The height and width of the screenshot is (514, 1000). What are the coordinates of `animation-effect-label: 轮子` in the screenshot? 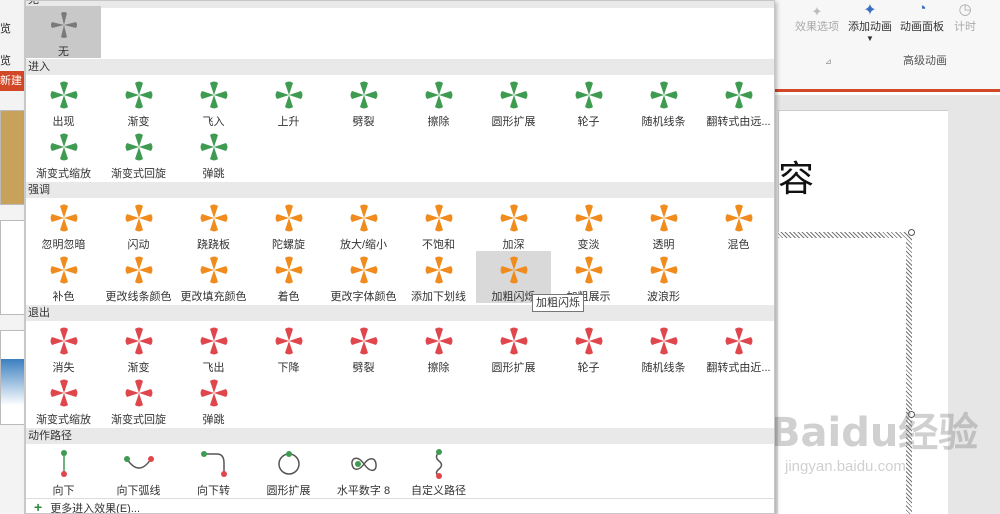 It's located at (588, 122).